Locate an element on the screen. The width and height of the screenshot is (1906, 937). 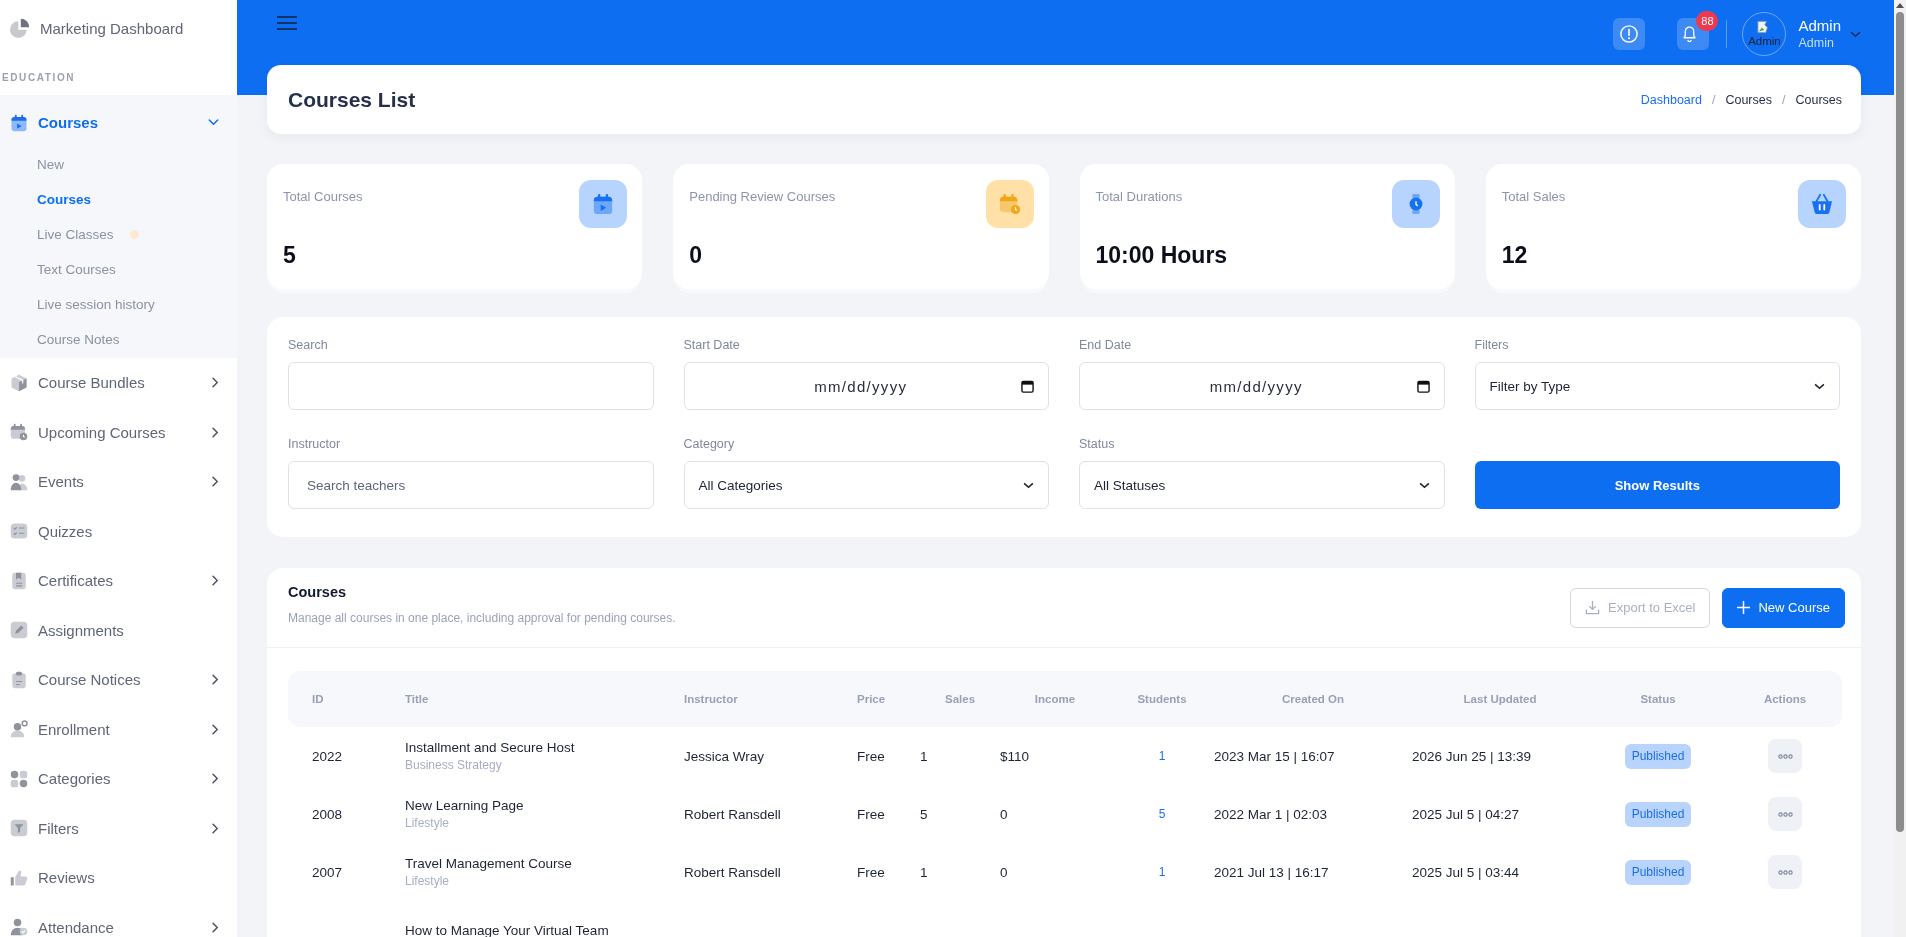
column-header: Income is located at coordinates (1055, 699).